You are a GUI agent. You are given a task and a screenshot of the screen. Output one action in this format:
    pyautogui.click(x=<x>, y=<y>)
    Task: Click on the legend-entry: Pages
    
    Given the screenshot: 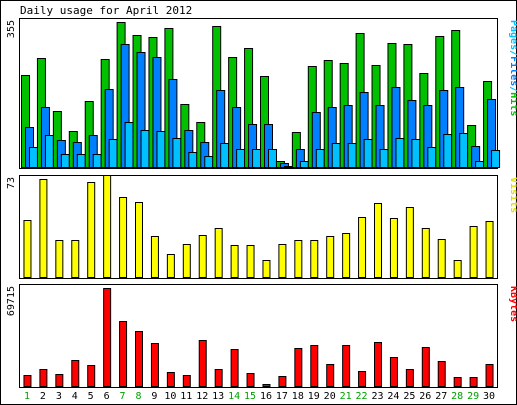 What is the action you would take?
    pyautogui.click(x=512, y=35)
    